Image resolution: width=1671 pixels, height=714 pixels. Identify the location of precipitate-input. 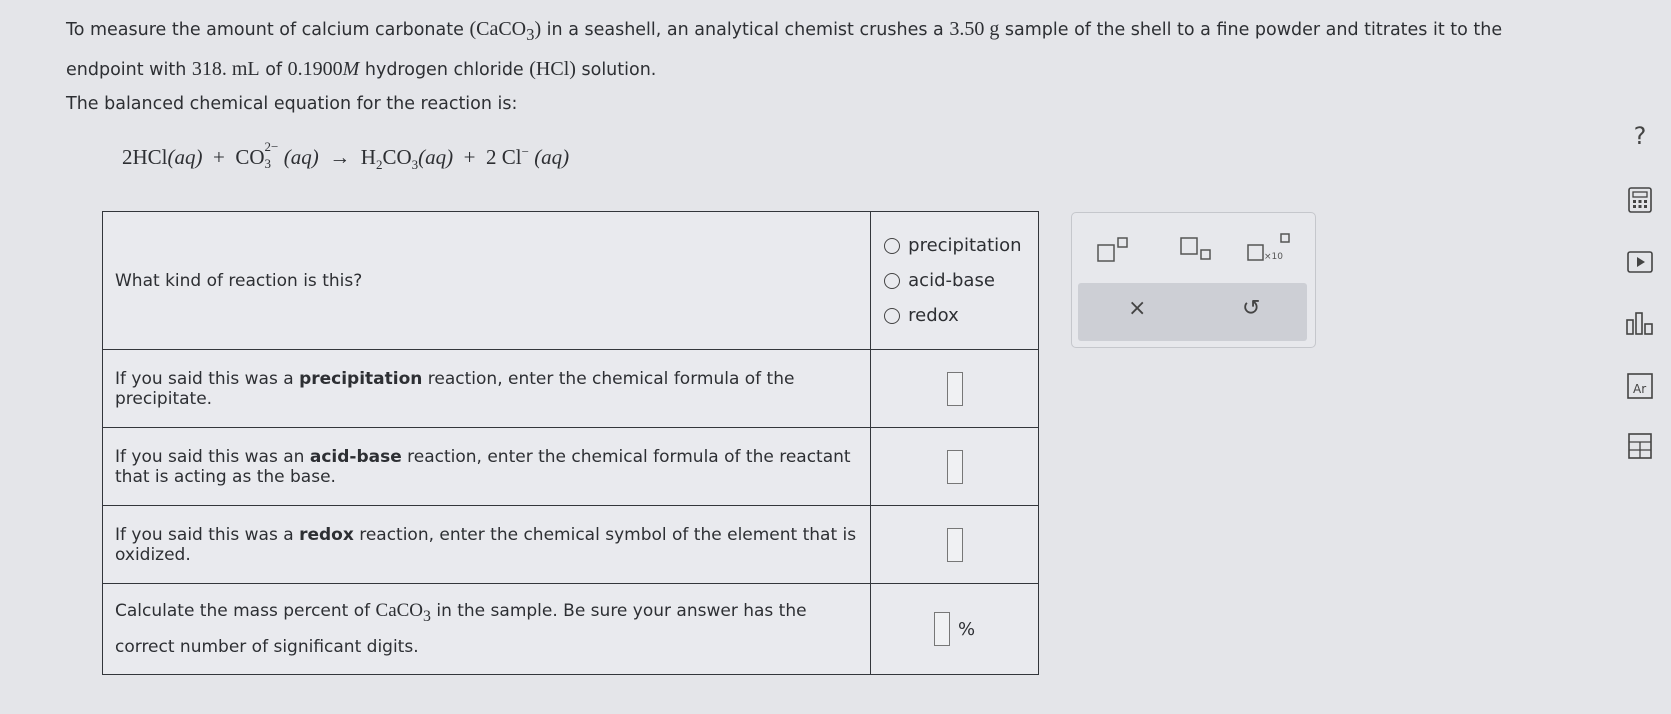
(954, 388).